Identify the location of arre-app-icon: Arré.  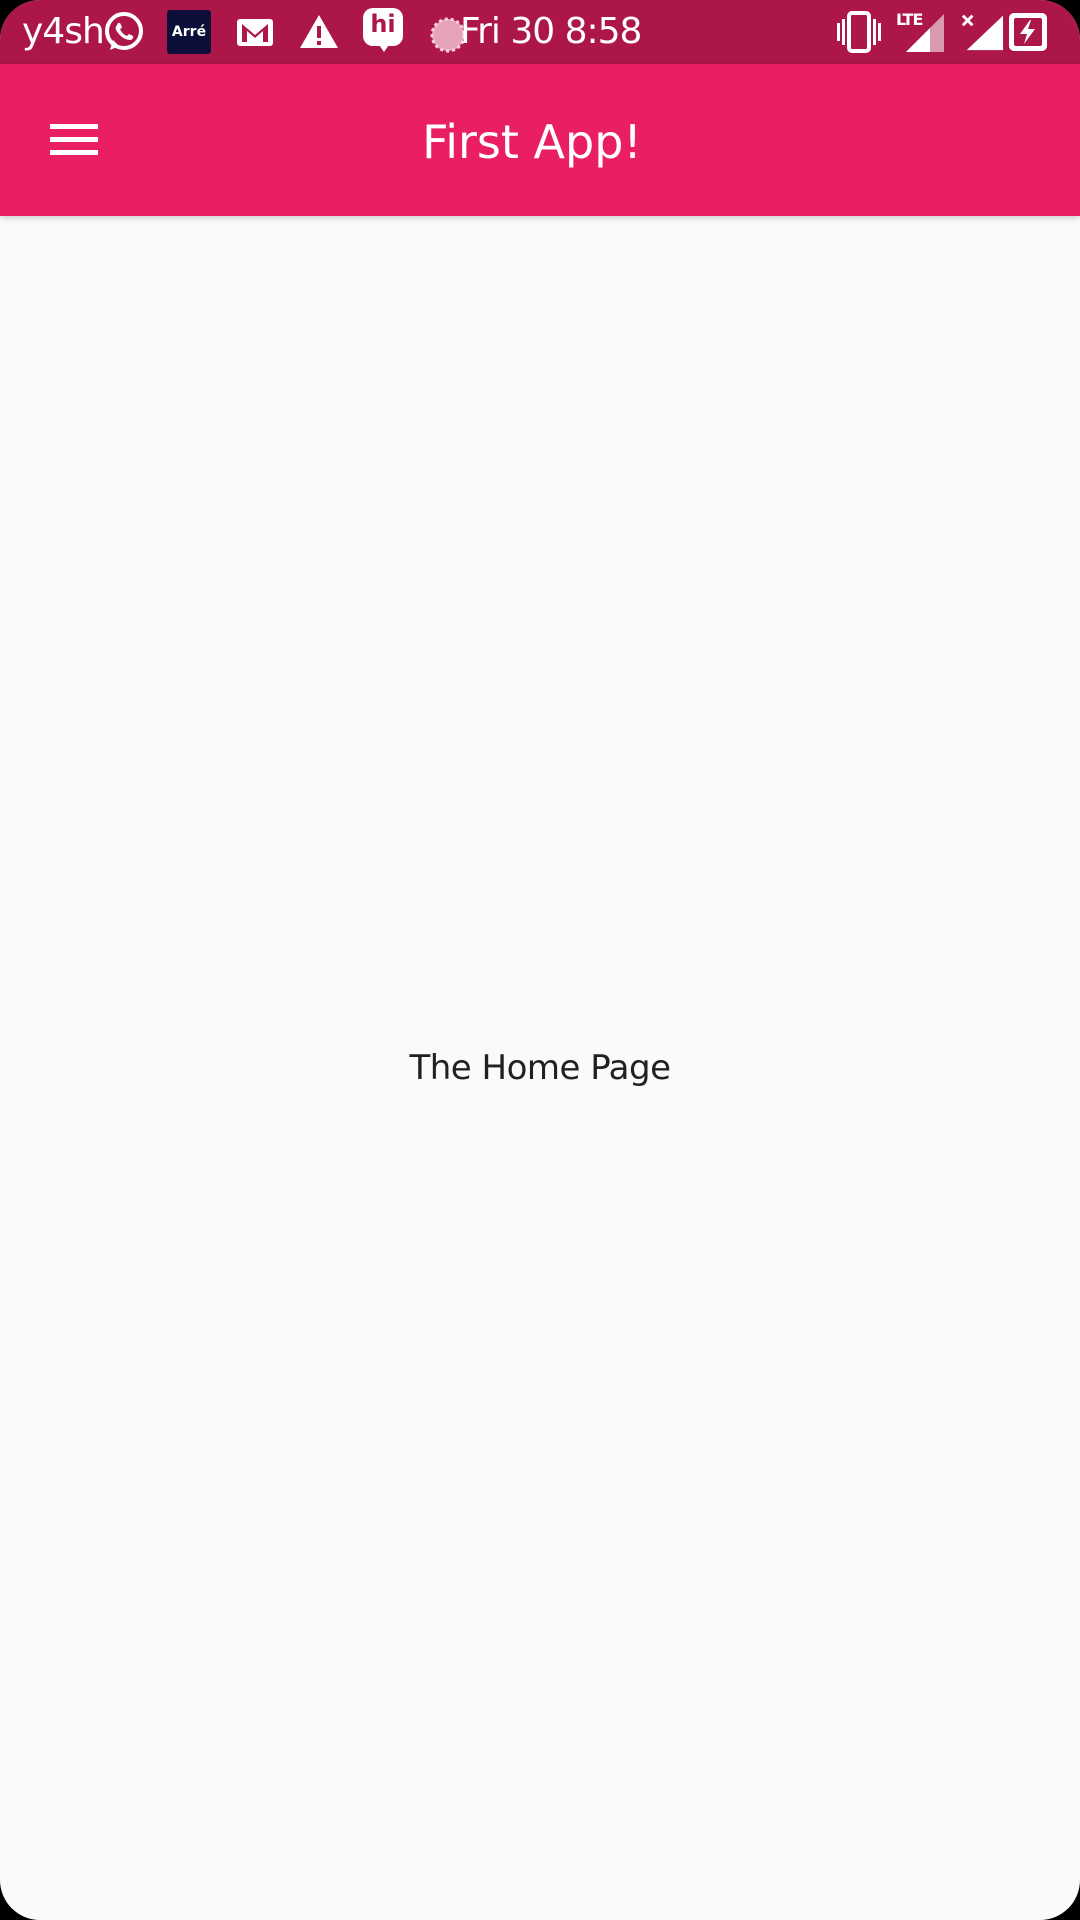
(189, 32).